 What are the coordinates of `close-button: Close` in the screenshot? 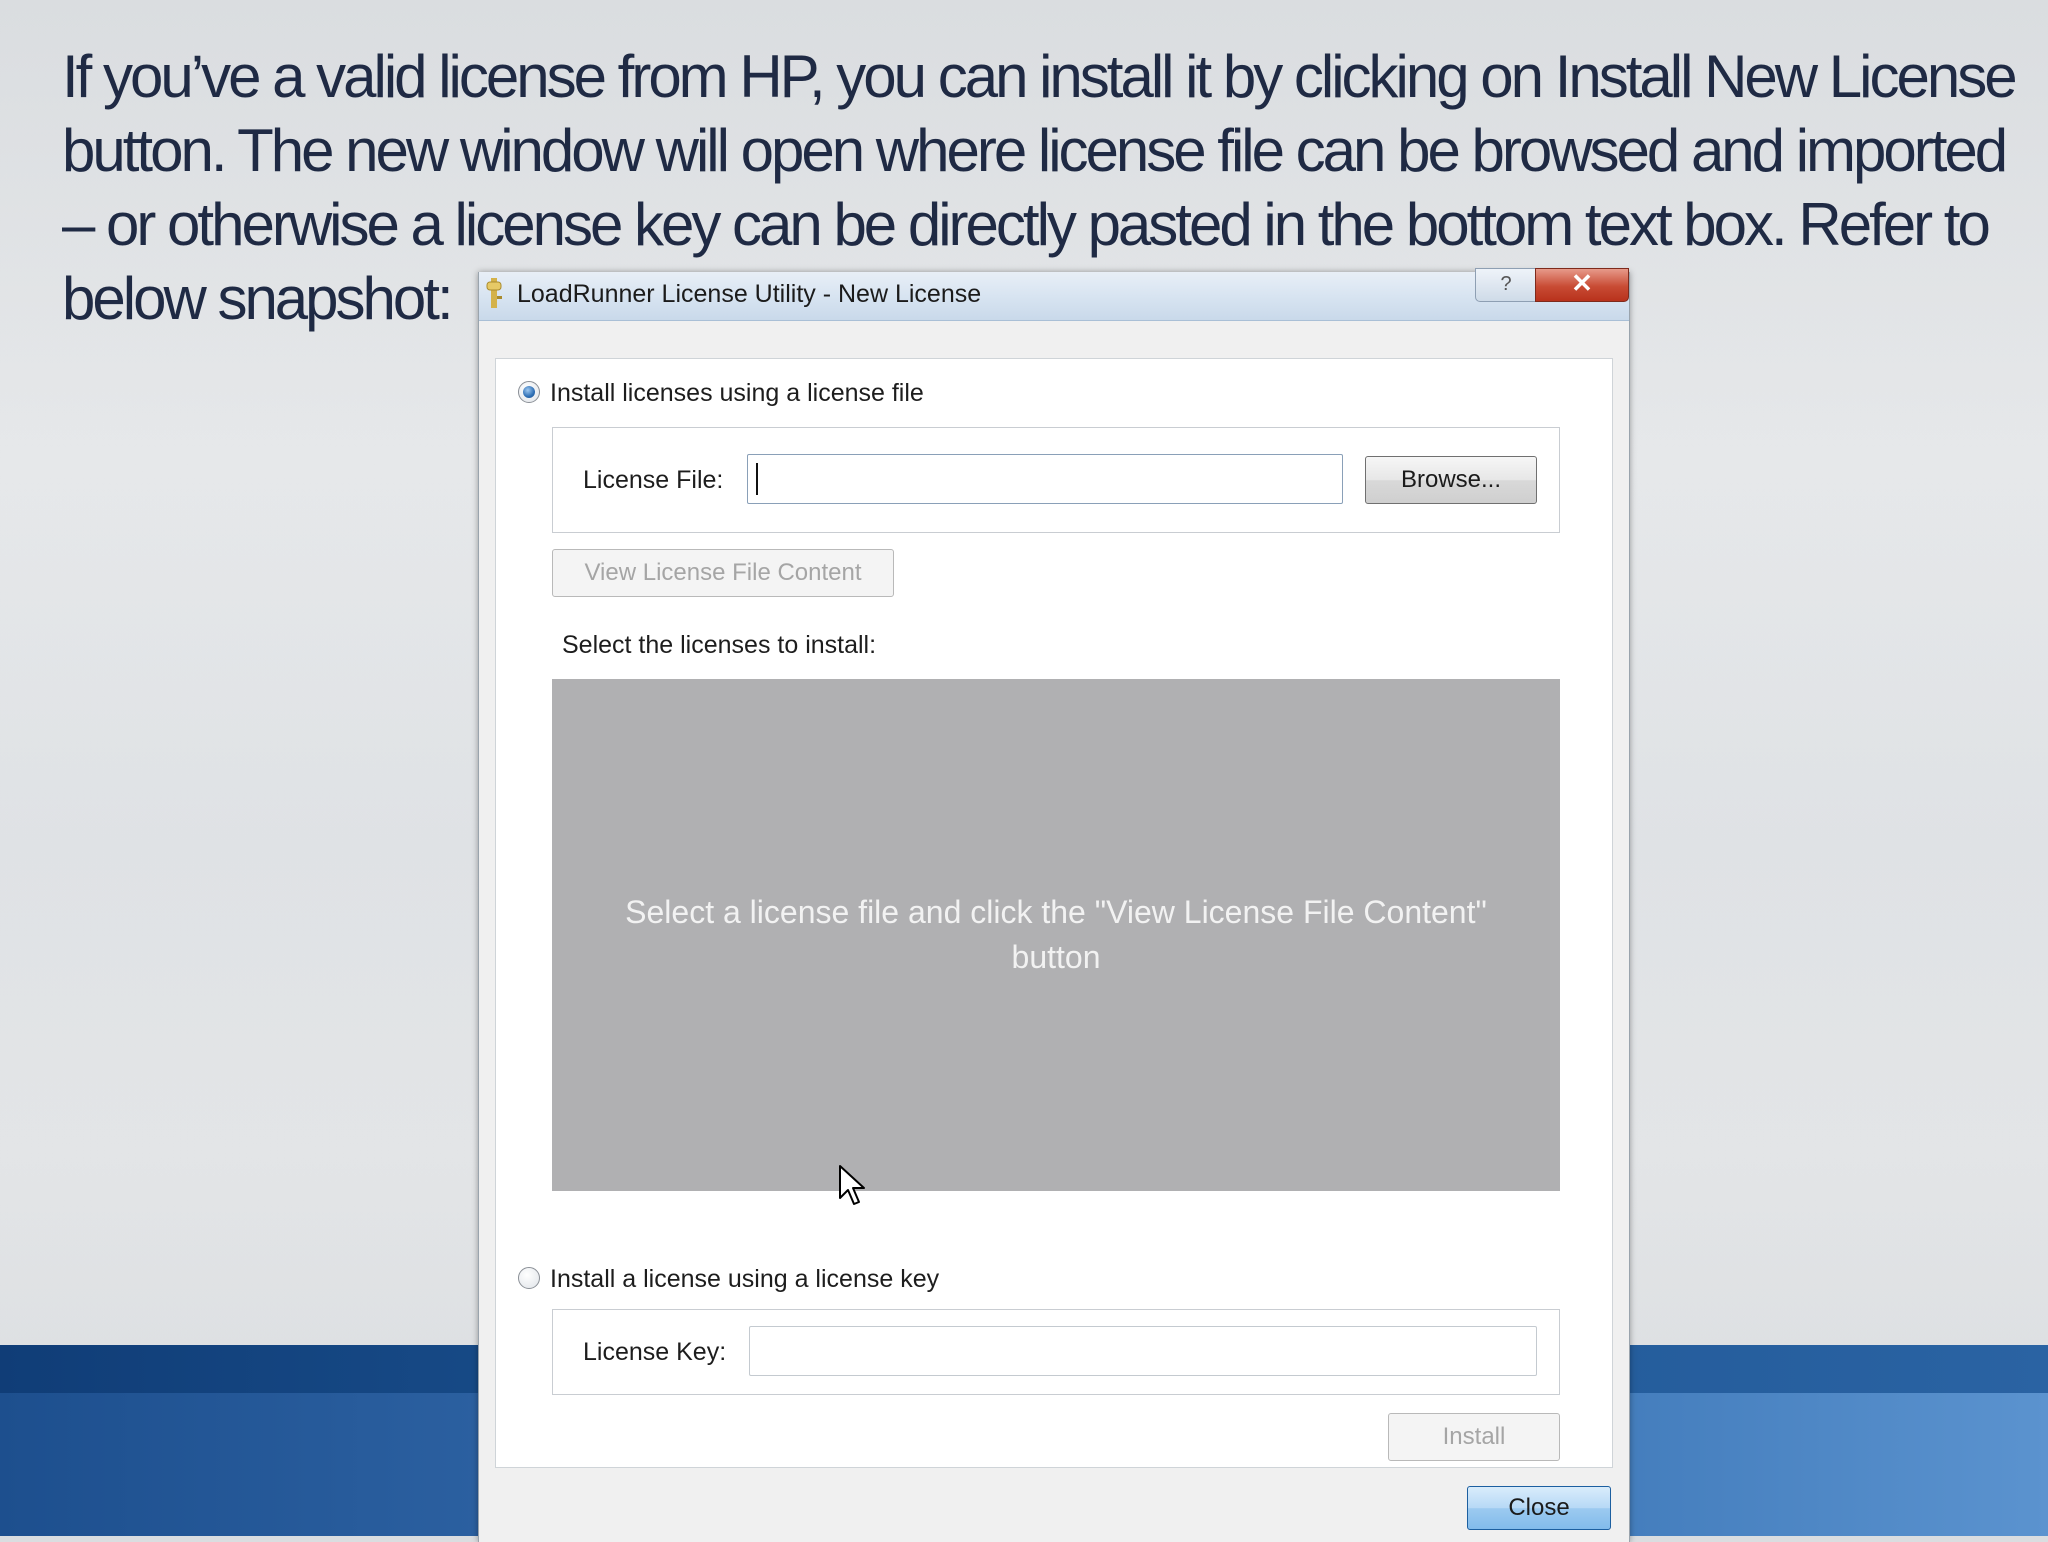 It's located at (1539, 1508).